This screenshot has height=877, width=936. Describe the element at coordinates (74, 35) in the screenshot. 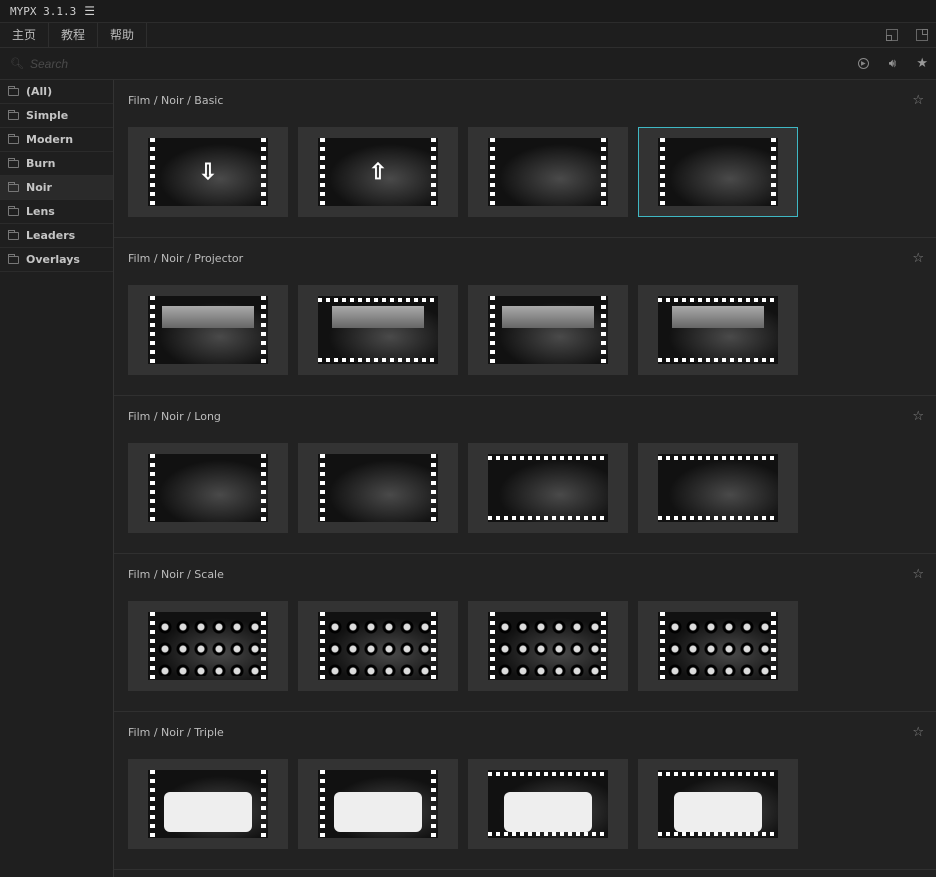

I see `tab-tutorial: 教程` at that location.